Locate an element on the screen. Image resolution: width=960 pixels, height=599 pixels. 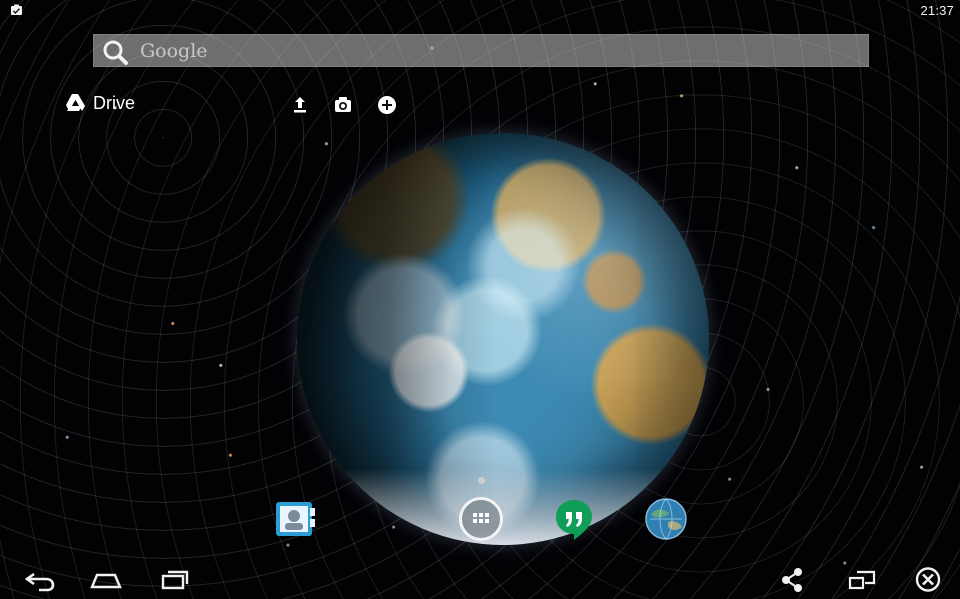
earth-app-button is located at coordinates (666, 519).